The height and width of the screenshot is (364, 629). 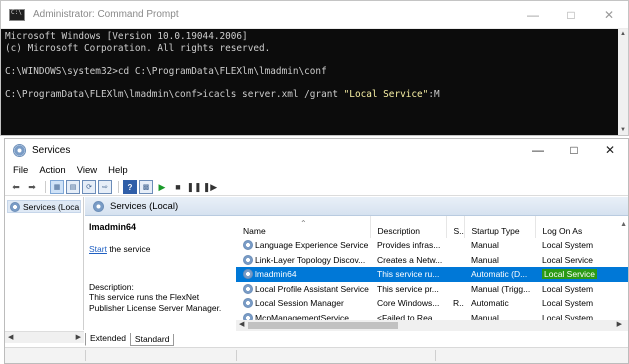 What do you see at coordinates (499, 245) in the screenshot?
I see `service-startup-cell: Manual` at bounding box center [499, 245].